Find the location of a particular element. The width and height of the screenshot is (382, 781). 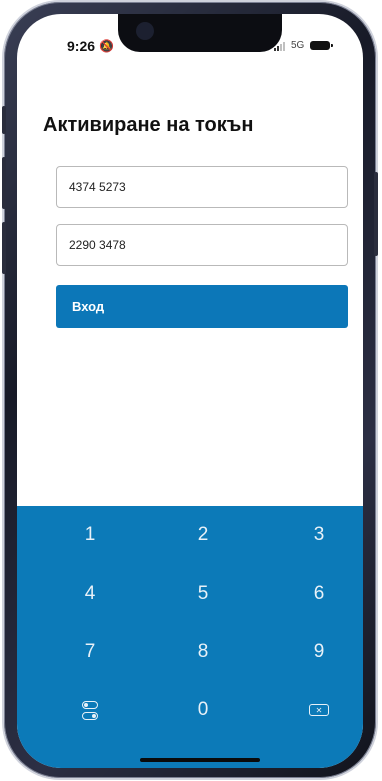

key-6: 6 is located at coordinates (319, 594).